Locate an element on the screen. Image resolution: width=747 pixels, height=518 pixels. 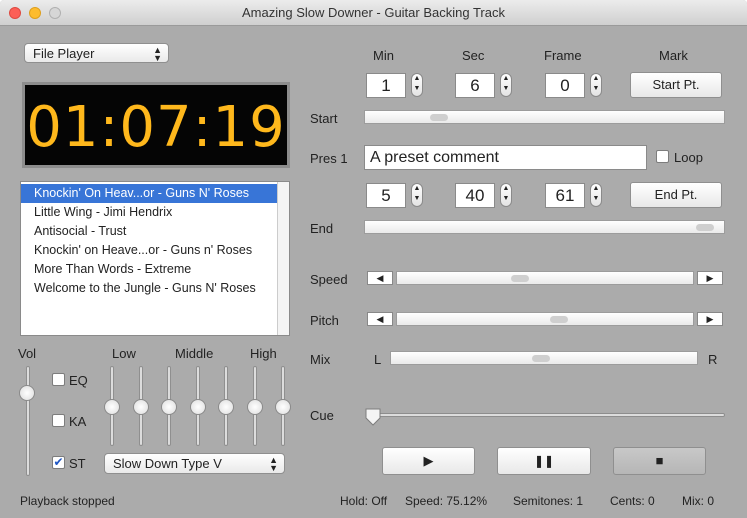
mix-slider-knob is located at coordinates (541, 358).